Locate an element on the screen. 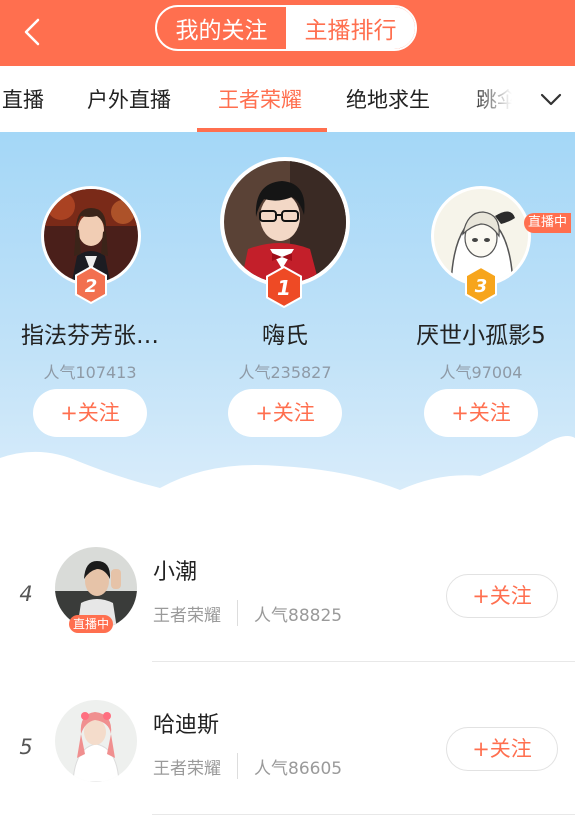  back-button is located at coordinates (34, 32).